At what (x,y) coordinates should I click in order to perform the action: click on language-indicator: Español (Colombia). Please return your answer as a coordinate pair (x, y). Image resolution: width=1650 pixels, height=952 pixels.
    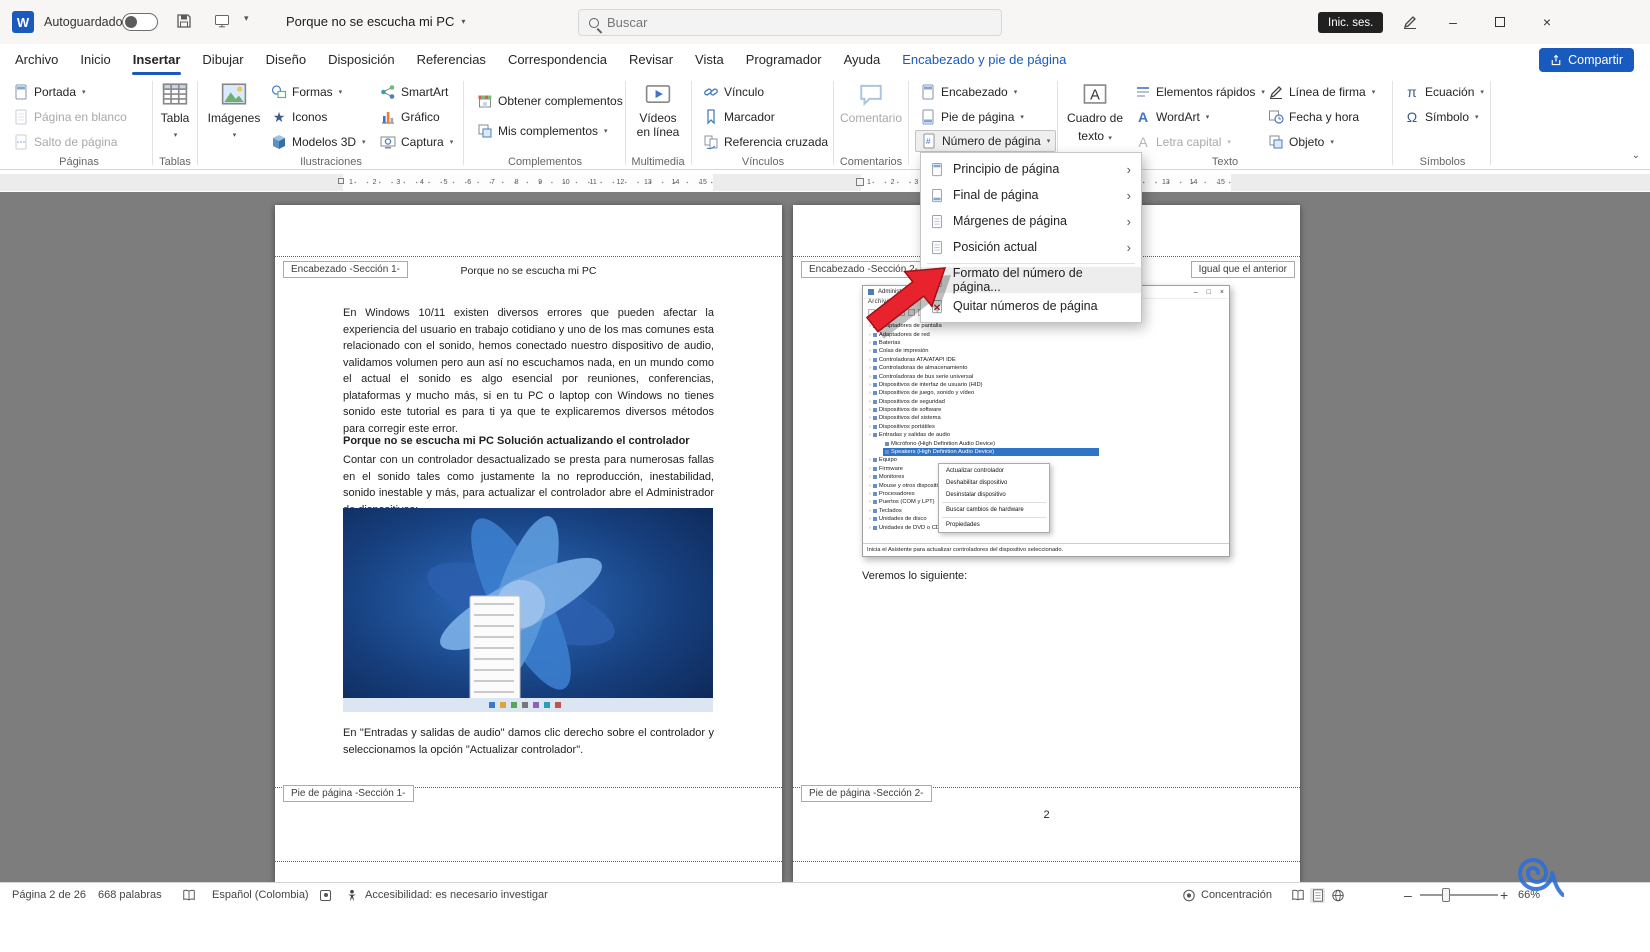
    Looking at the image, I should click on (260, 895).